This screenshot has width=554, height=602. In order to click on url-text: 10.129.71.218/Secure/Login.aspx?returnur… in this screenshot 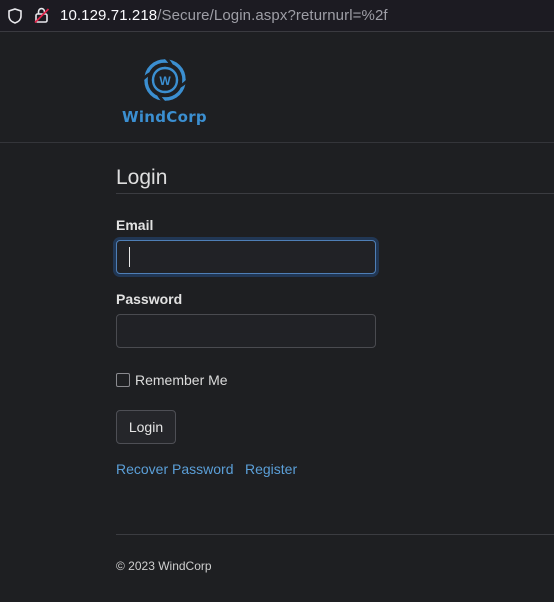, I will do `click(224, 15)`.